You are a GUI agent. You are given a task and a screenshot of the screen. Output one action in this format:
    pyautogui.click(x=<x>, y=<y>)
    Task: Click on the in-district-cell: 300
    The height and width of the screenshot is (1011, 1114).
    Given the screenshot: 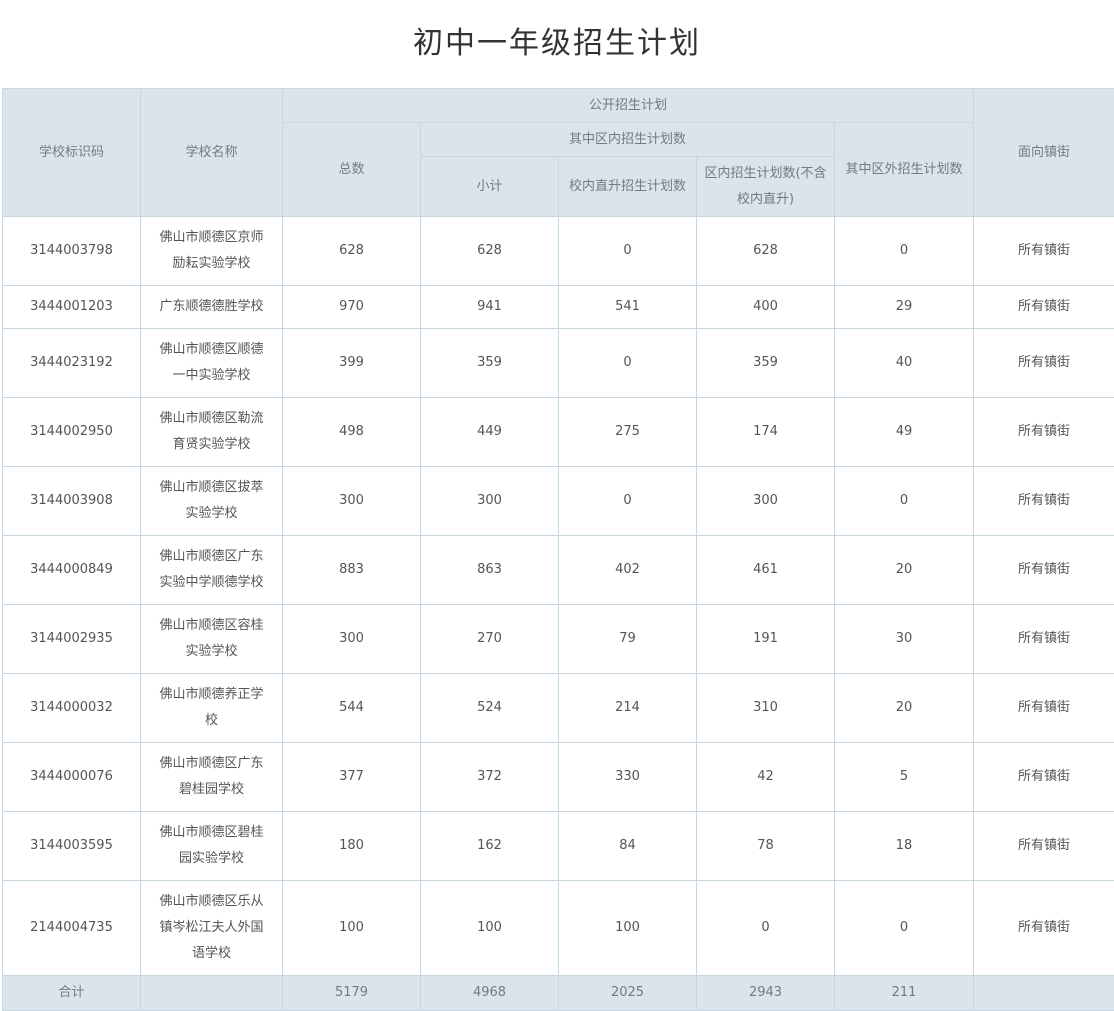 What is the action you would take?
    pyautogui.click(x=766, y=501)
    